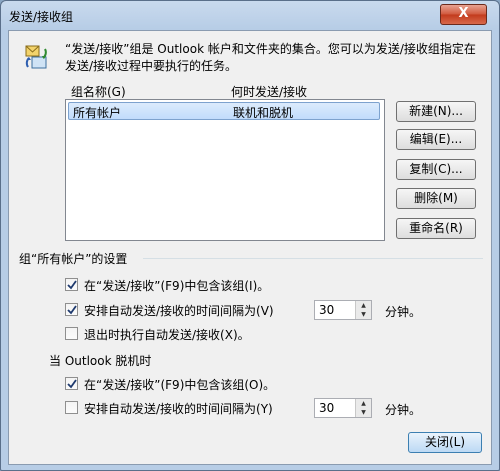 This screenshot has height=471, width=500. I want to click on delete-button: 删除(M), so click(436, 198).